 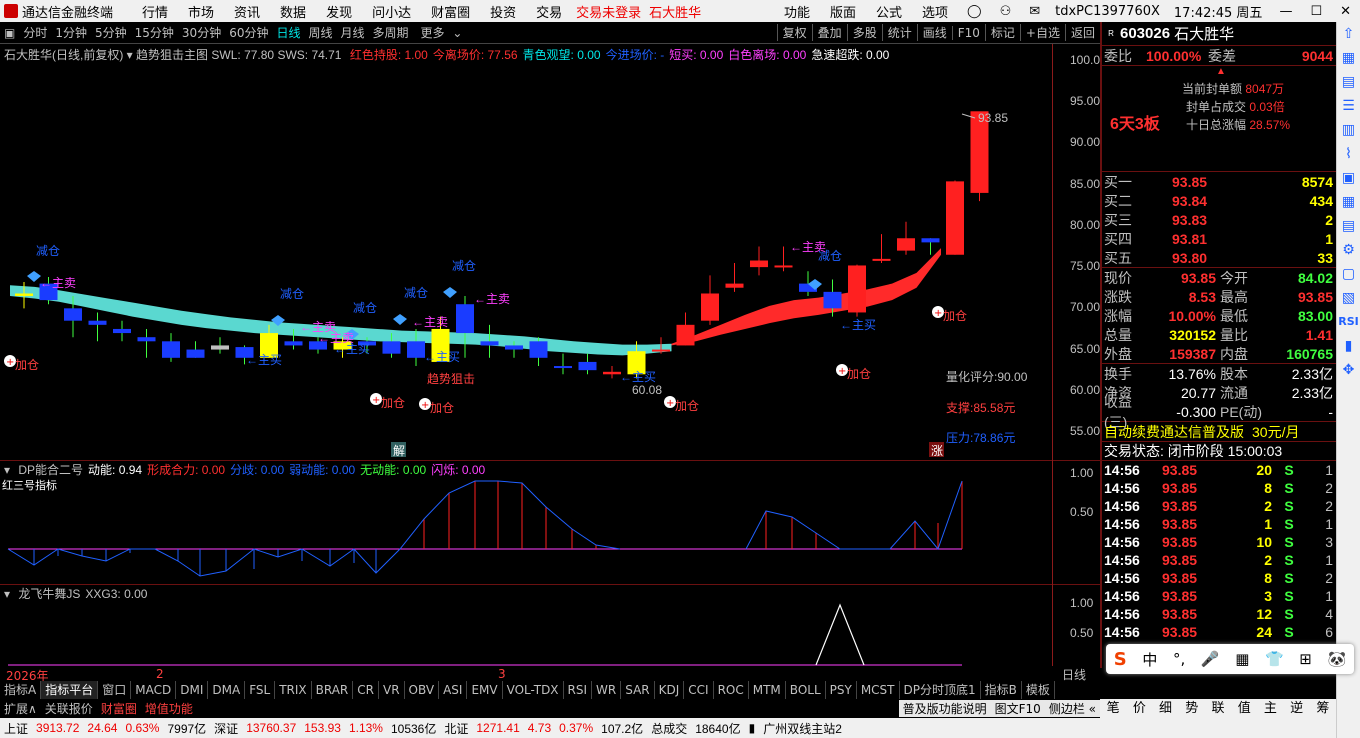 What do you see at coordinates (1348, 250) in the screenshot?
I see `sidebar-settings-icon: ⚙` at bounding box center [1348, 250].